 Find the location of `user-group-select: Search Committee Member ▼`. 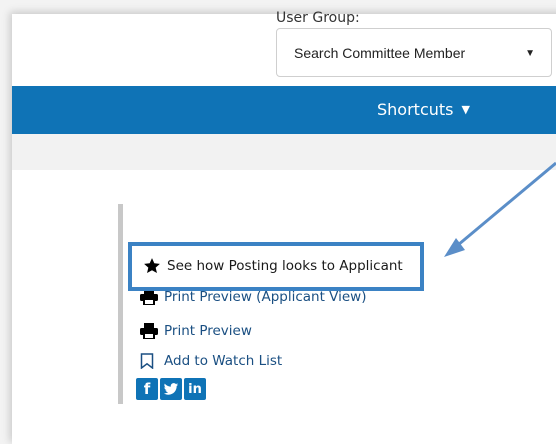

user-group-select: Search Committee Member ▼ is located at coordinates (414, 52).